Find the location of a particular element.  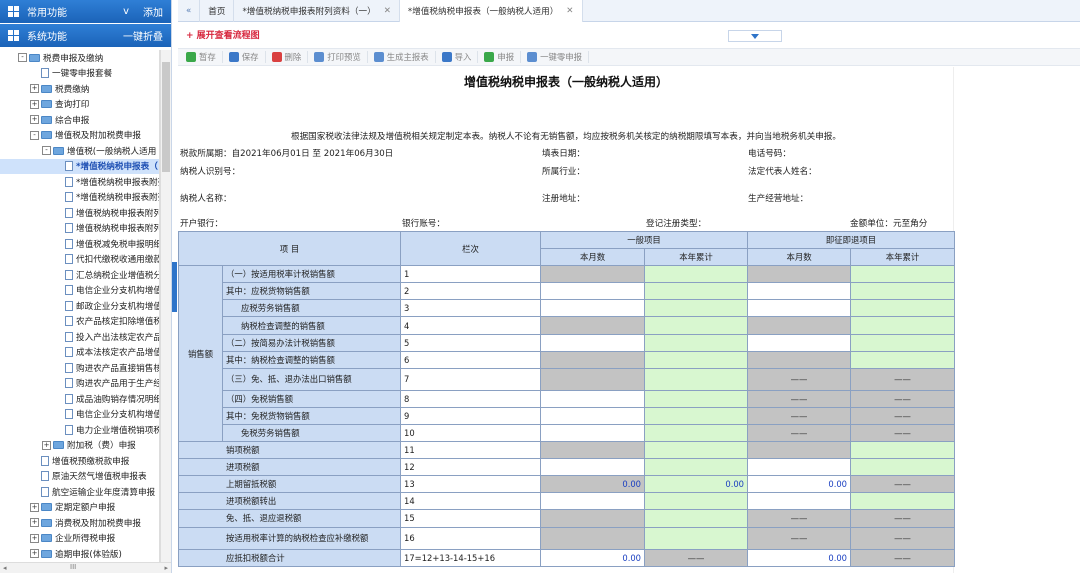

common-functions-header: 常用功能 v 添加 is located at coordinates (85, 12).